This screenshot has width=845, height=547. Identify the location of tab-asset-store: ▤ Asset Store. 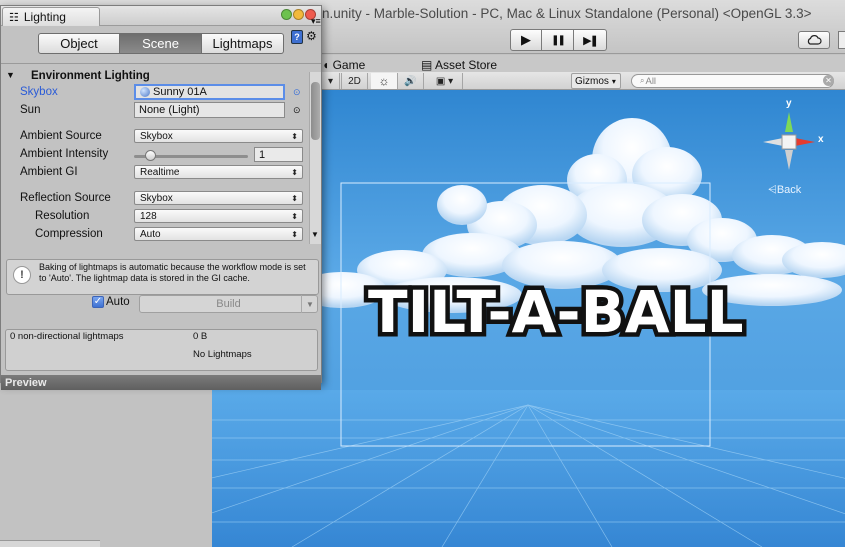
(459, 65).